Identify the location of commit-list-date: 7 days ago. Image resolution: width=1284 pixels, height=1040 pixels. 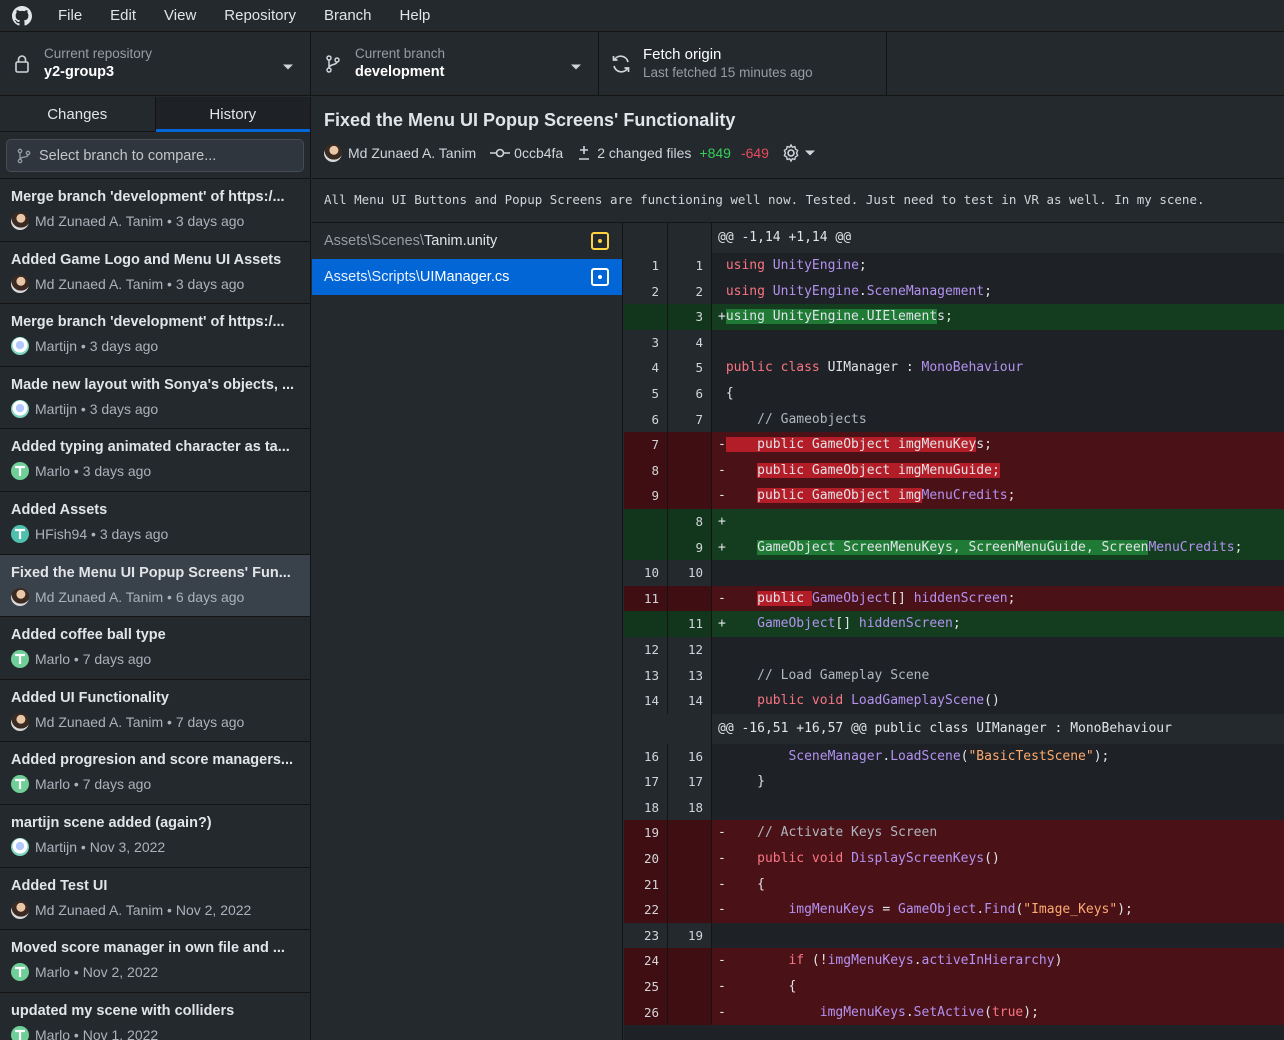
(117, 784).